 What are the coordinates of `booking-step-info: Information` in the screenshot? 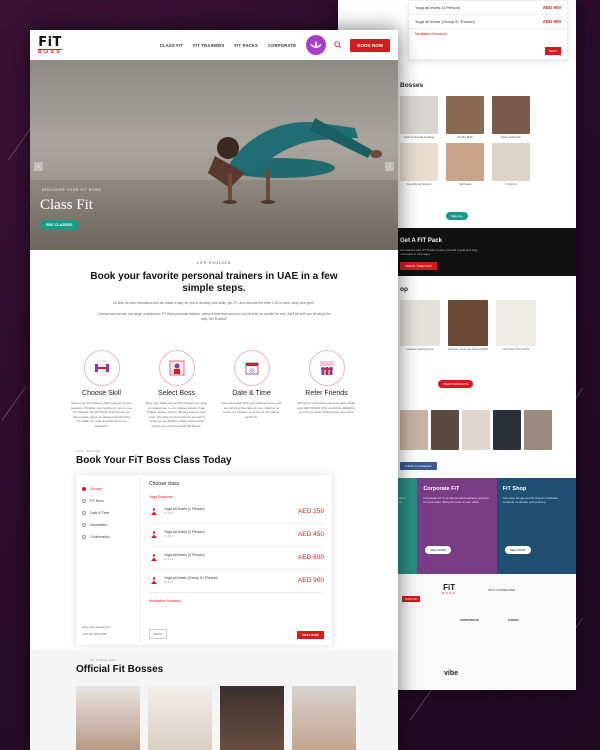 It's located at (108, 525).